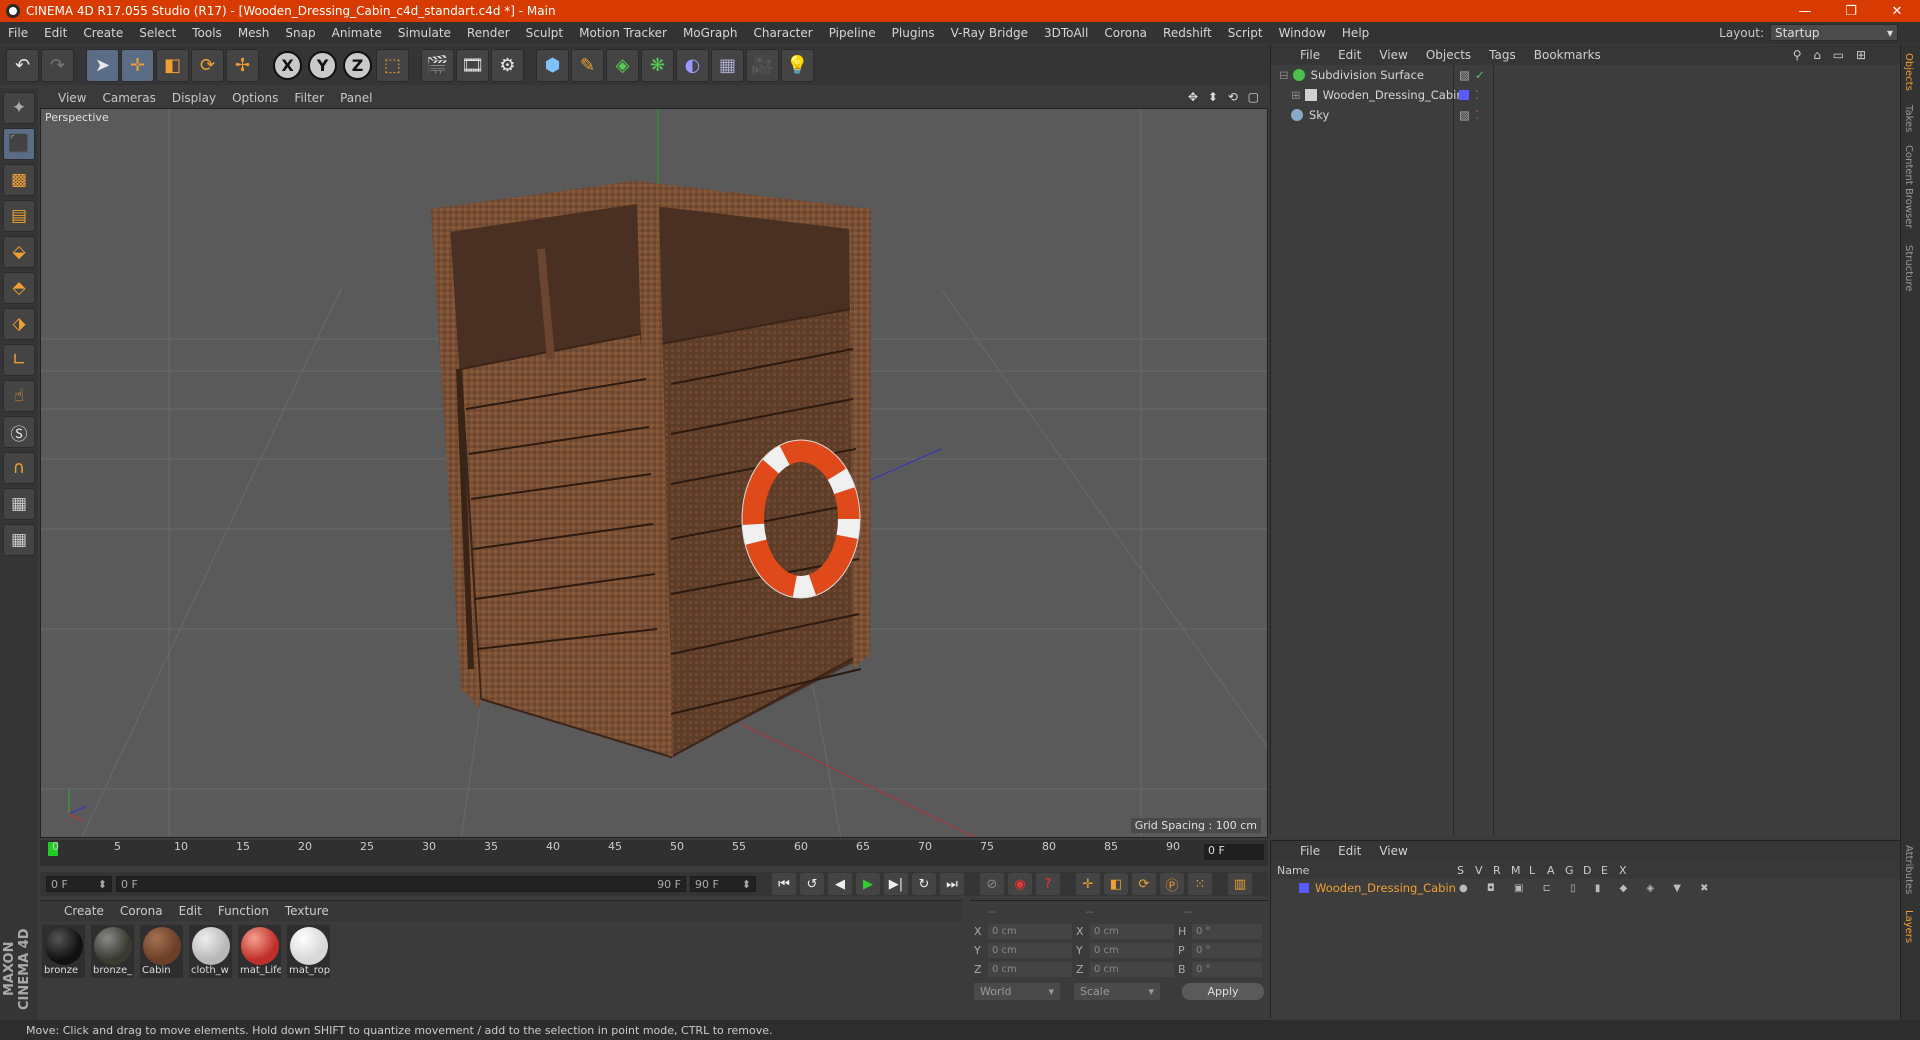 The image size is (1920, 1040). I want to click on object-row-sky: Sky ▨ ⁚, so click(1585, 115).